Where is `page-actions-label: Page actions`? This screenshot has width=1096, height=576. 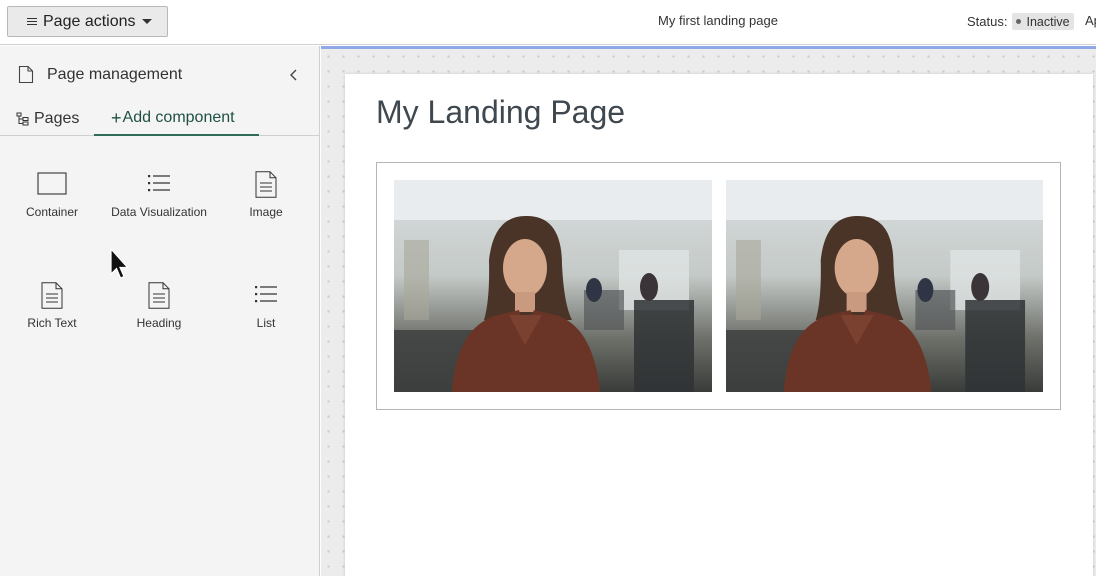
page-actions-label: Page actions is located at coordinates (89, 21).